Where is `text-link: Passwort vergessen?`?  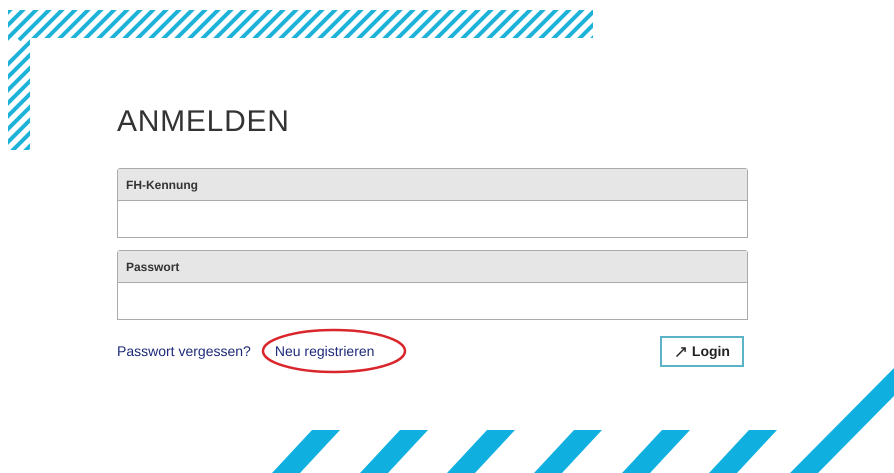
text-link: Passwort vergessen? is located at coordinates (184, 350).